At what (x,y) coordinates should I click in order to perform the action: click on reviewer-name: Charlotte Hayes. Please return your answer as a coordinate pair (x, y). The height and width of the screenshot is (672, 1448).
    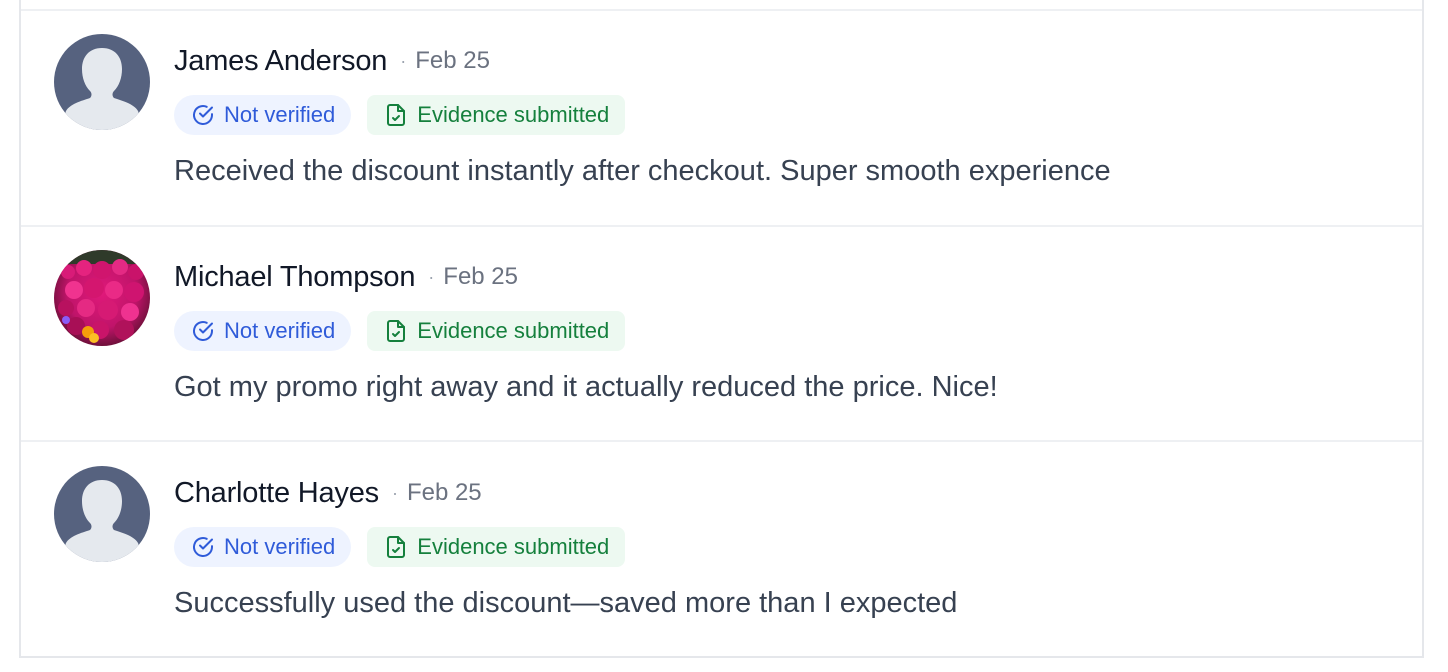
    Looking at the image, I should click on (276, 493).